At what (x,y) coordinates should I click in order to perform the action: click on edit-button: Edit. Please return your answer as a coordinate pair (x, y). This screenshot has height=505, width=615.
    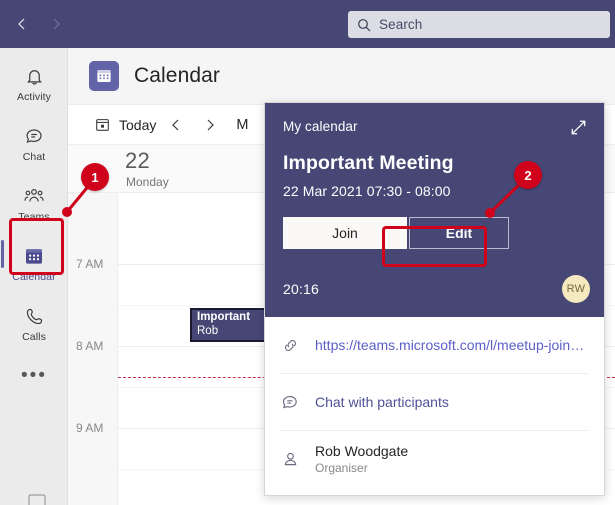
    Looking at the image, I should click on (459, 233).